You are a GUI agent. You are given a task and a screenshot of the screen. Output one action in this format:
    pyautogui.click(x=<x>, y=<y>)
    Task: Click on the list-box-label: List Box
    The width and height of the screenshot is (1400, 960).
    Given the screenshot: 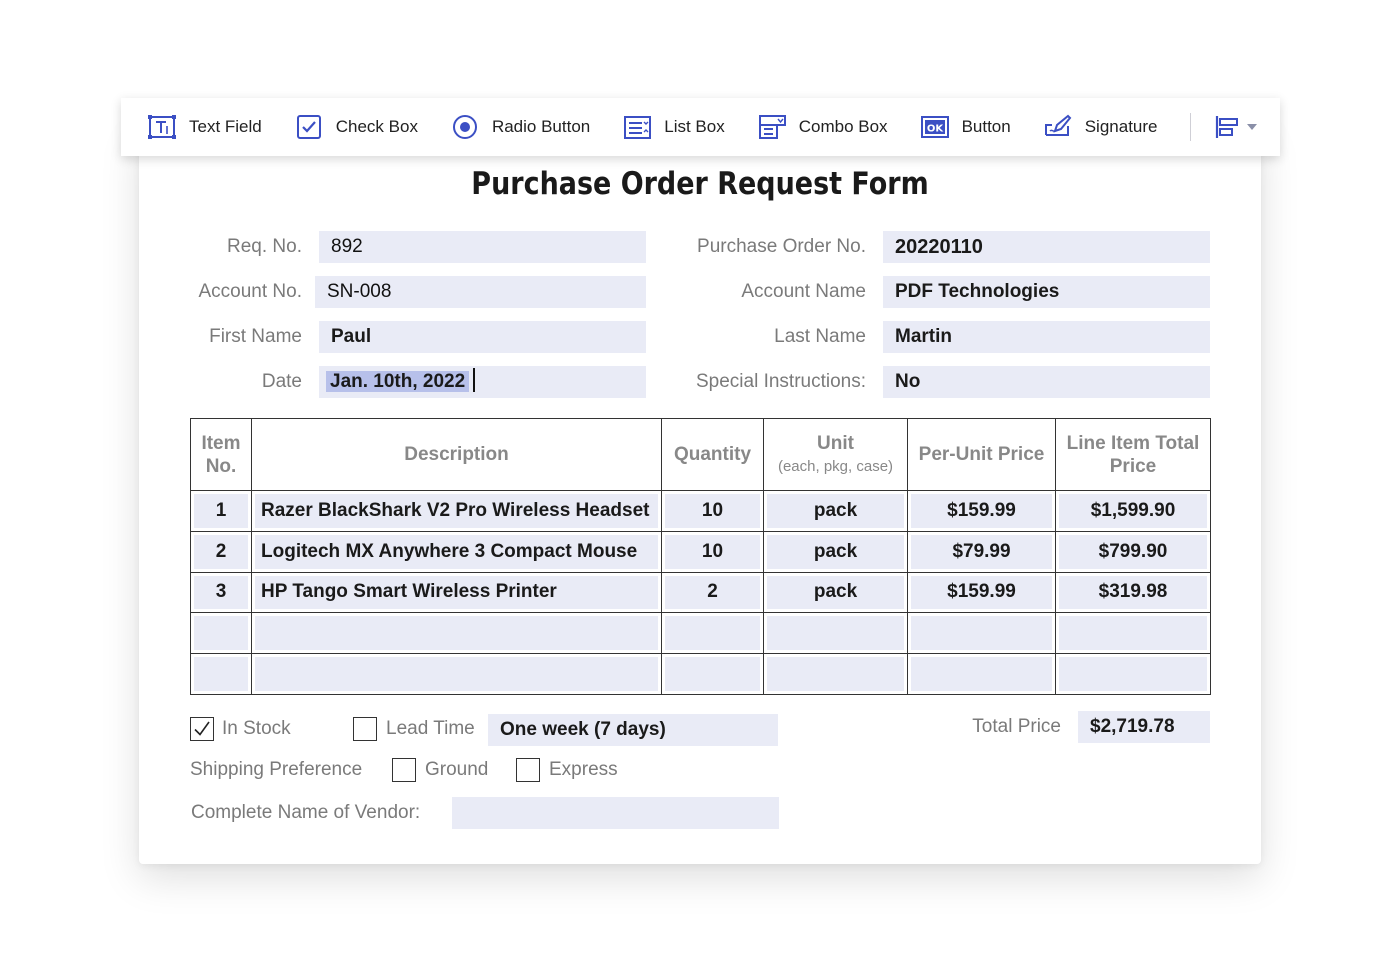 What is the action you would take?
    pyautogui.click(x=694, y=126)
    